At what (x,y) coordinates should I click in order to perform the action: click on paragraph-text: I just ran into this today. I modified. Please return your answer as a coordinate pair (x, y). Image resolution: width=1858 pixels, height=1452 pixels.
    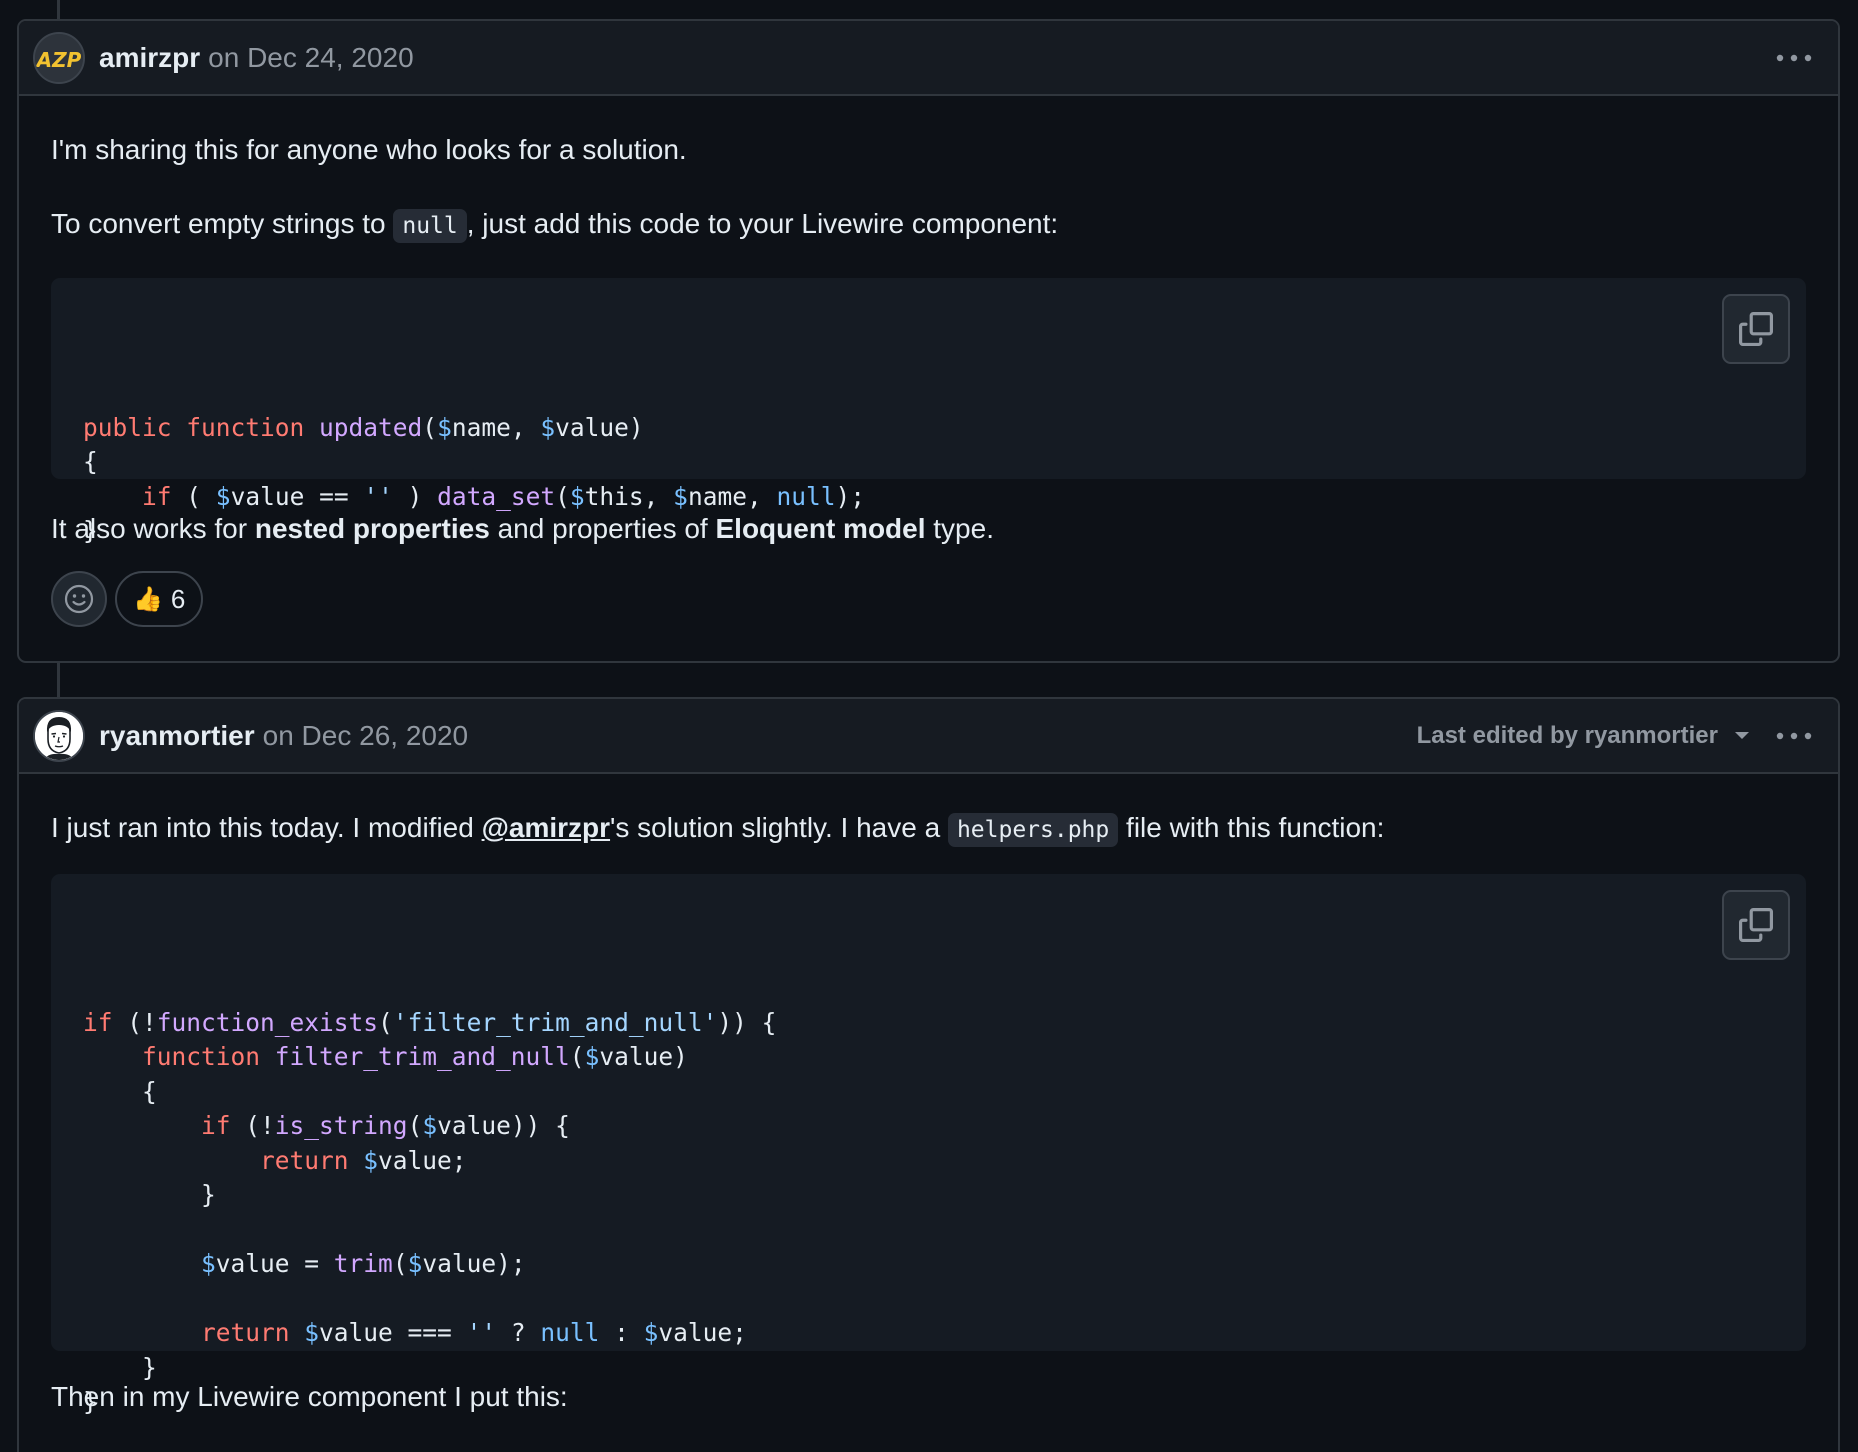
    Looking at the image, I should click on (266, 827).